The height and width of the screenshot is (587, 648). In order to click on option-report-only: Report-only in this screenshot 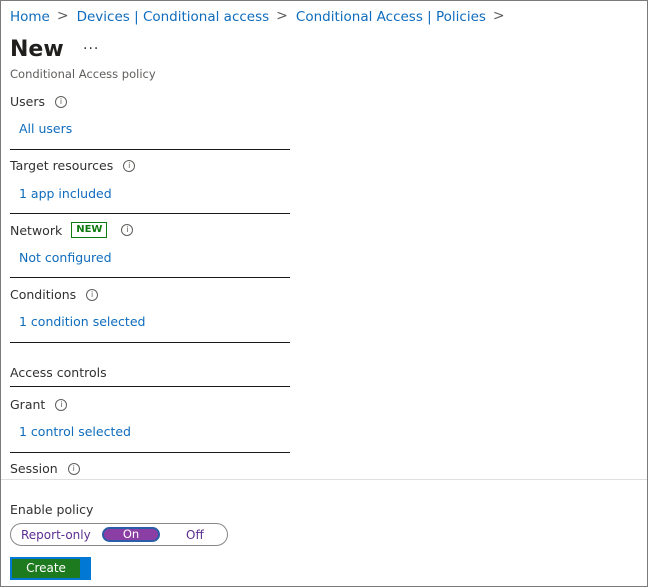, I will do `click(56, 535)`.